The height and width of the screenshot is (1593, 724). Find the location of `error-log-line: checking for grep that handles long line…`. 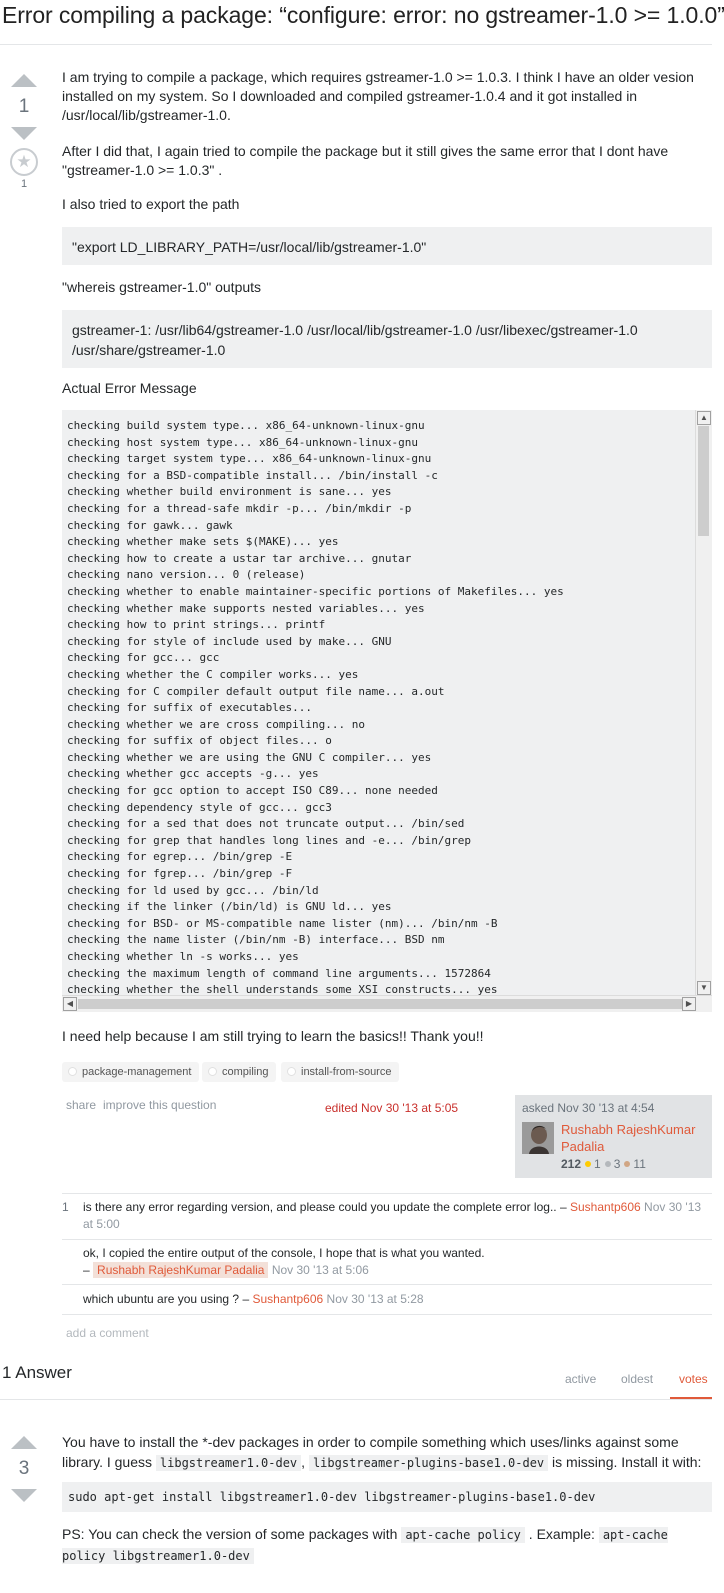

error-log-line: checking for grep that handles long line… is located at coordinates (269, 840).